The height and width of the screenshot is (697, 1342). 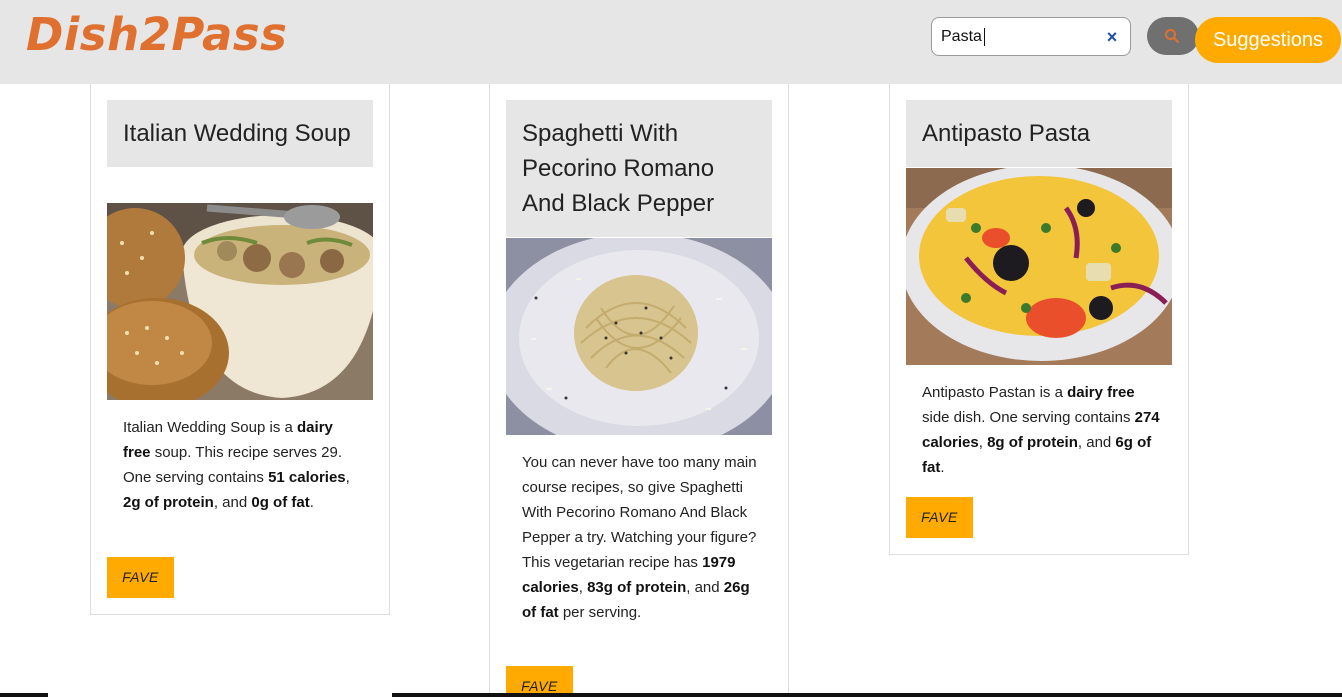 I want to click on bottom-border-right, so click(x=867, y=695).